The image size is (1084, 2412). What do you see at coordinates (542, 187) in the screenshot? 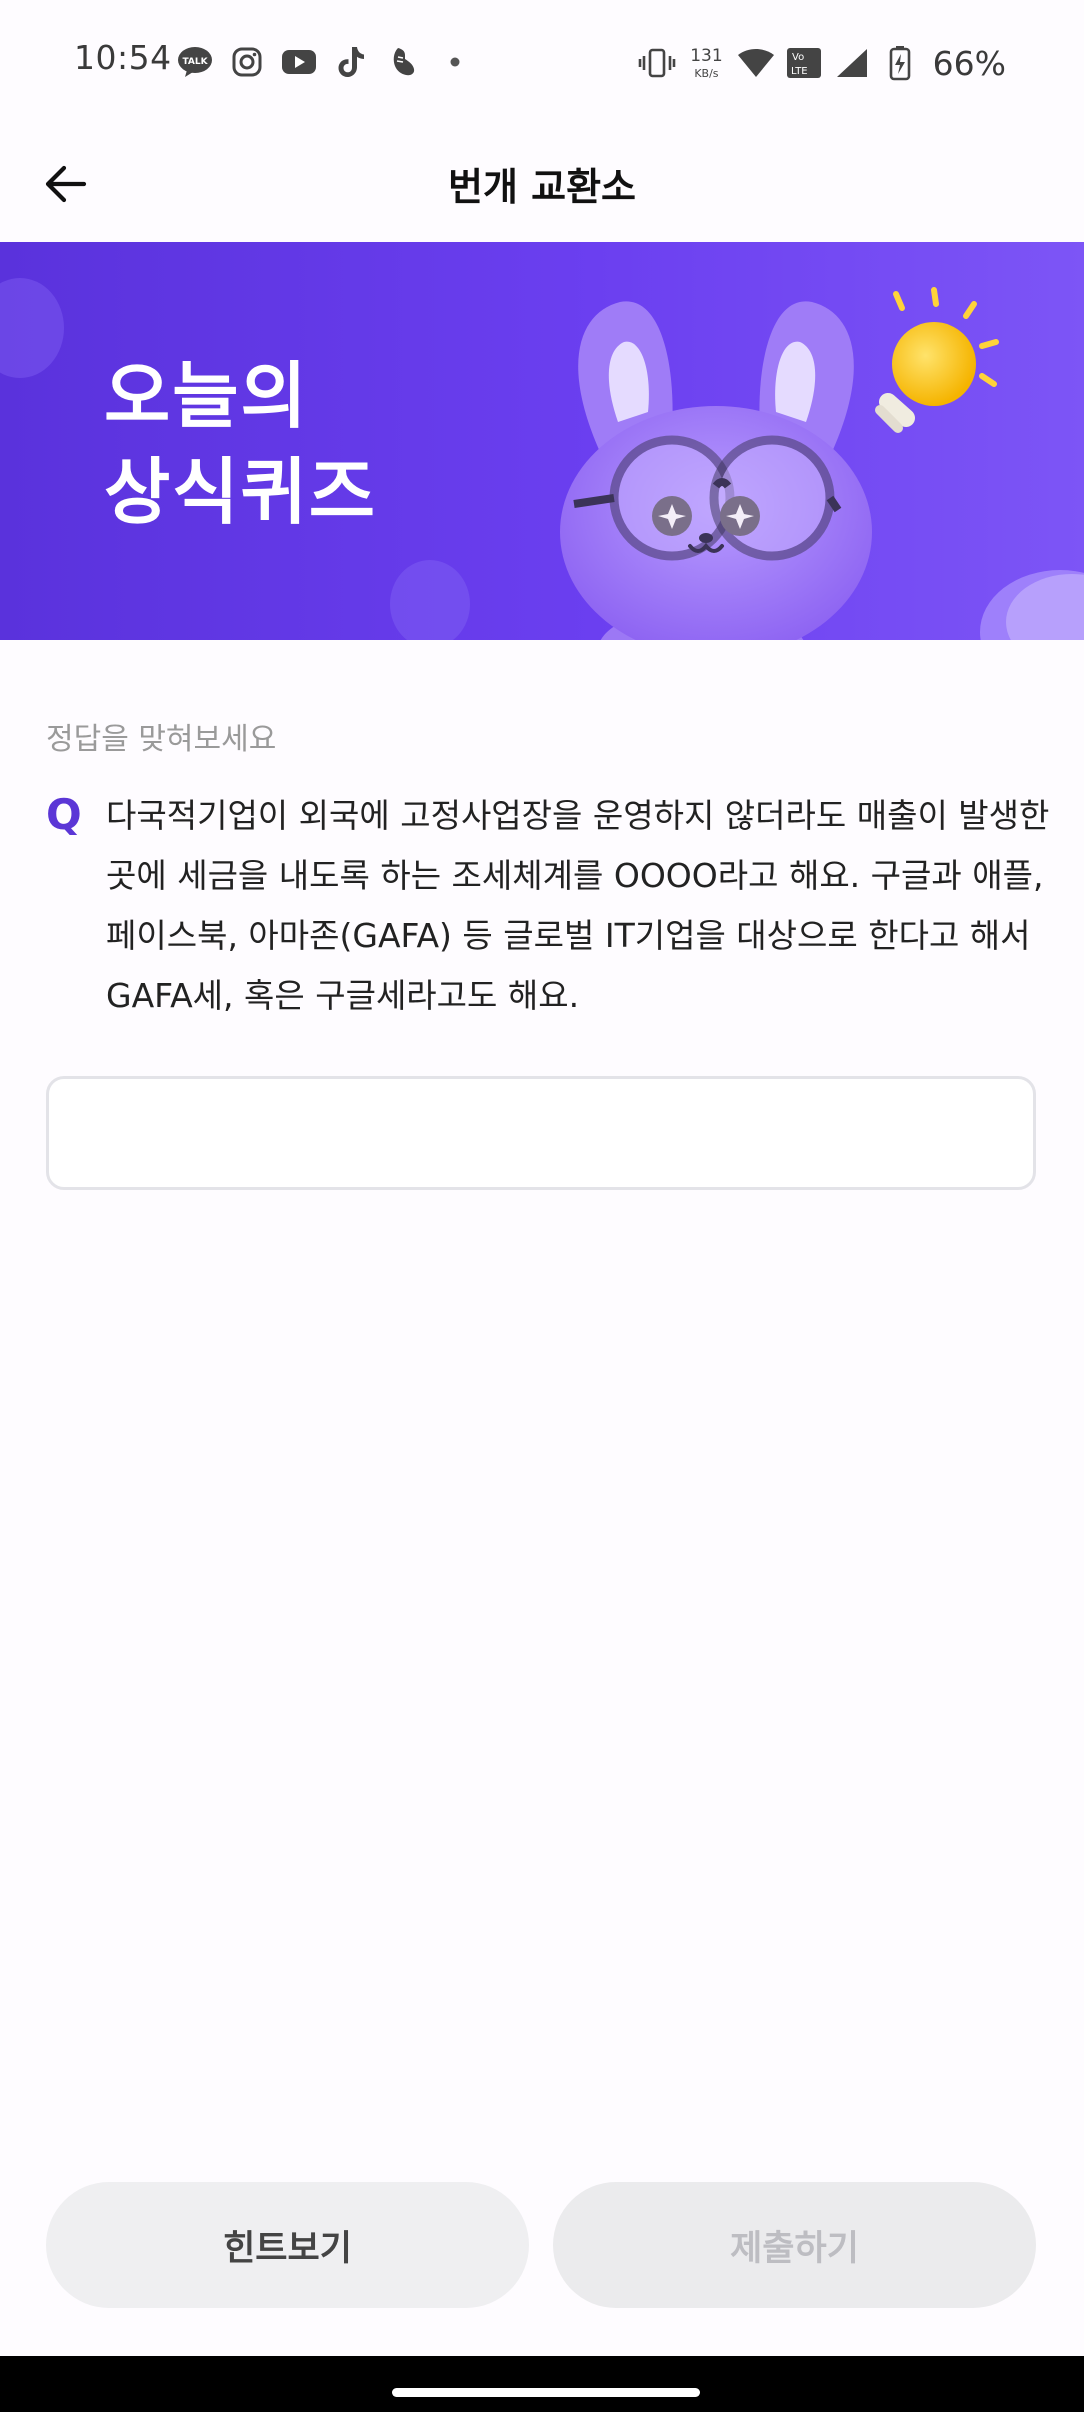
I see `page-title: 번개 교환소` at bounding box center [542, 187].